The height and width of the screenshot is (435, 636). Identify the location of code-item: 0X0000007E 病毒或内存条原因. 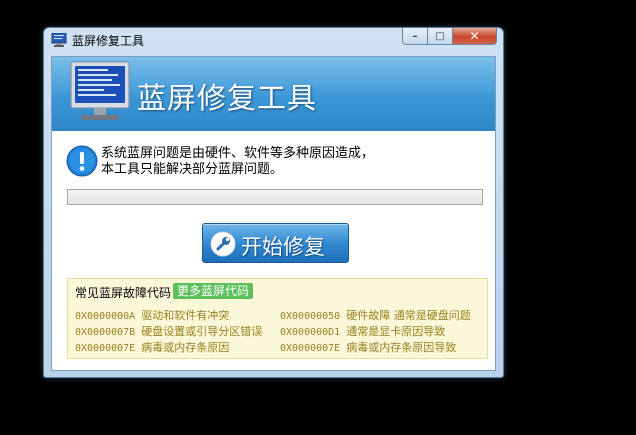
(152, 347).